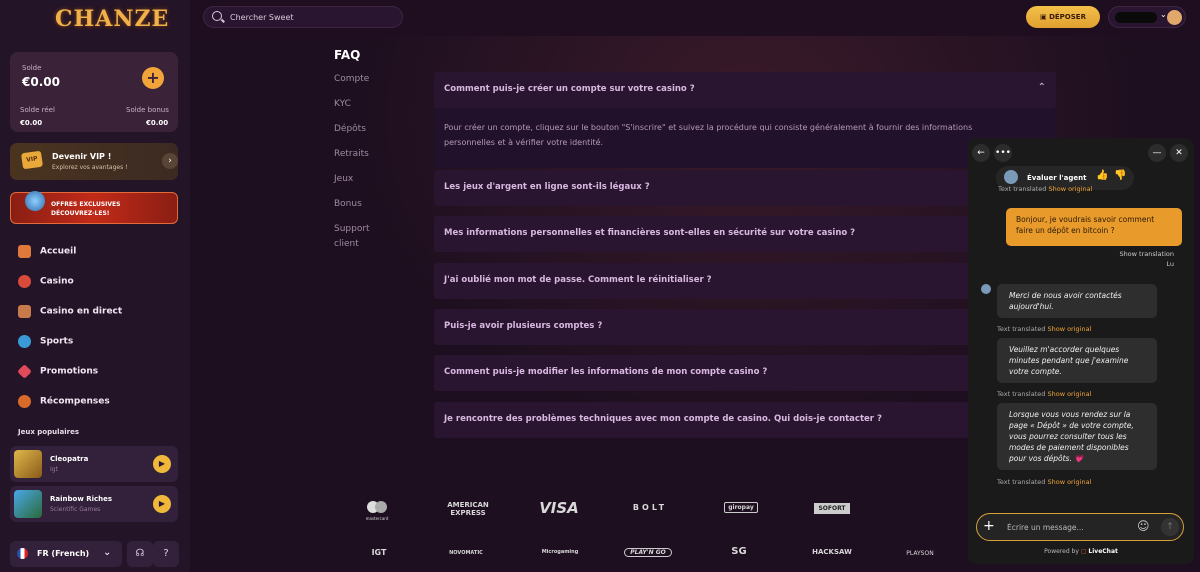 The image size is (1200, 572). What do you see at coordinates (981, 153) in the screenshot?
I see `back-arrow-icon: ←` at bounding box center [981, 153].